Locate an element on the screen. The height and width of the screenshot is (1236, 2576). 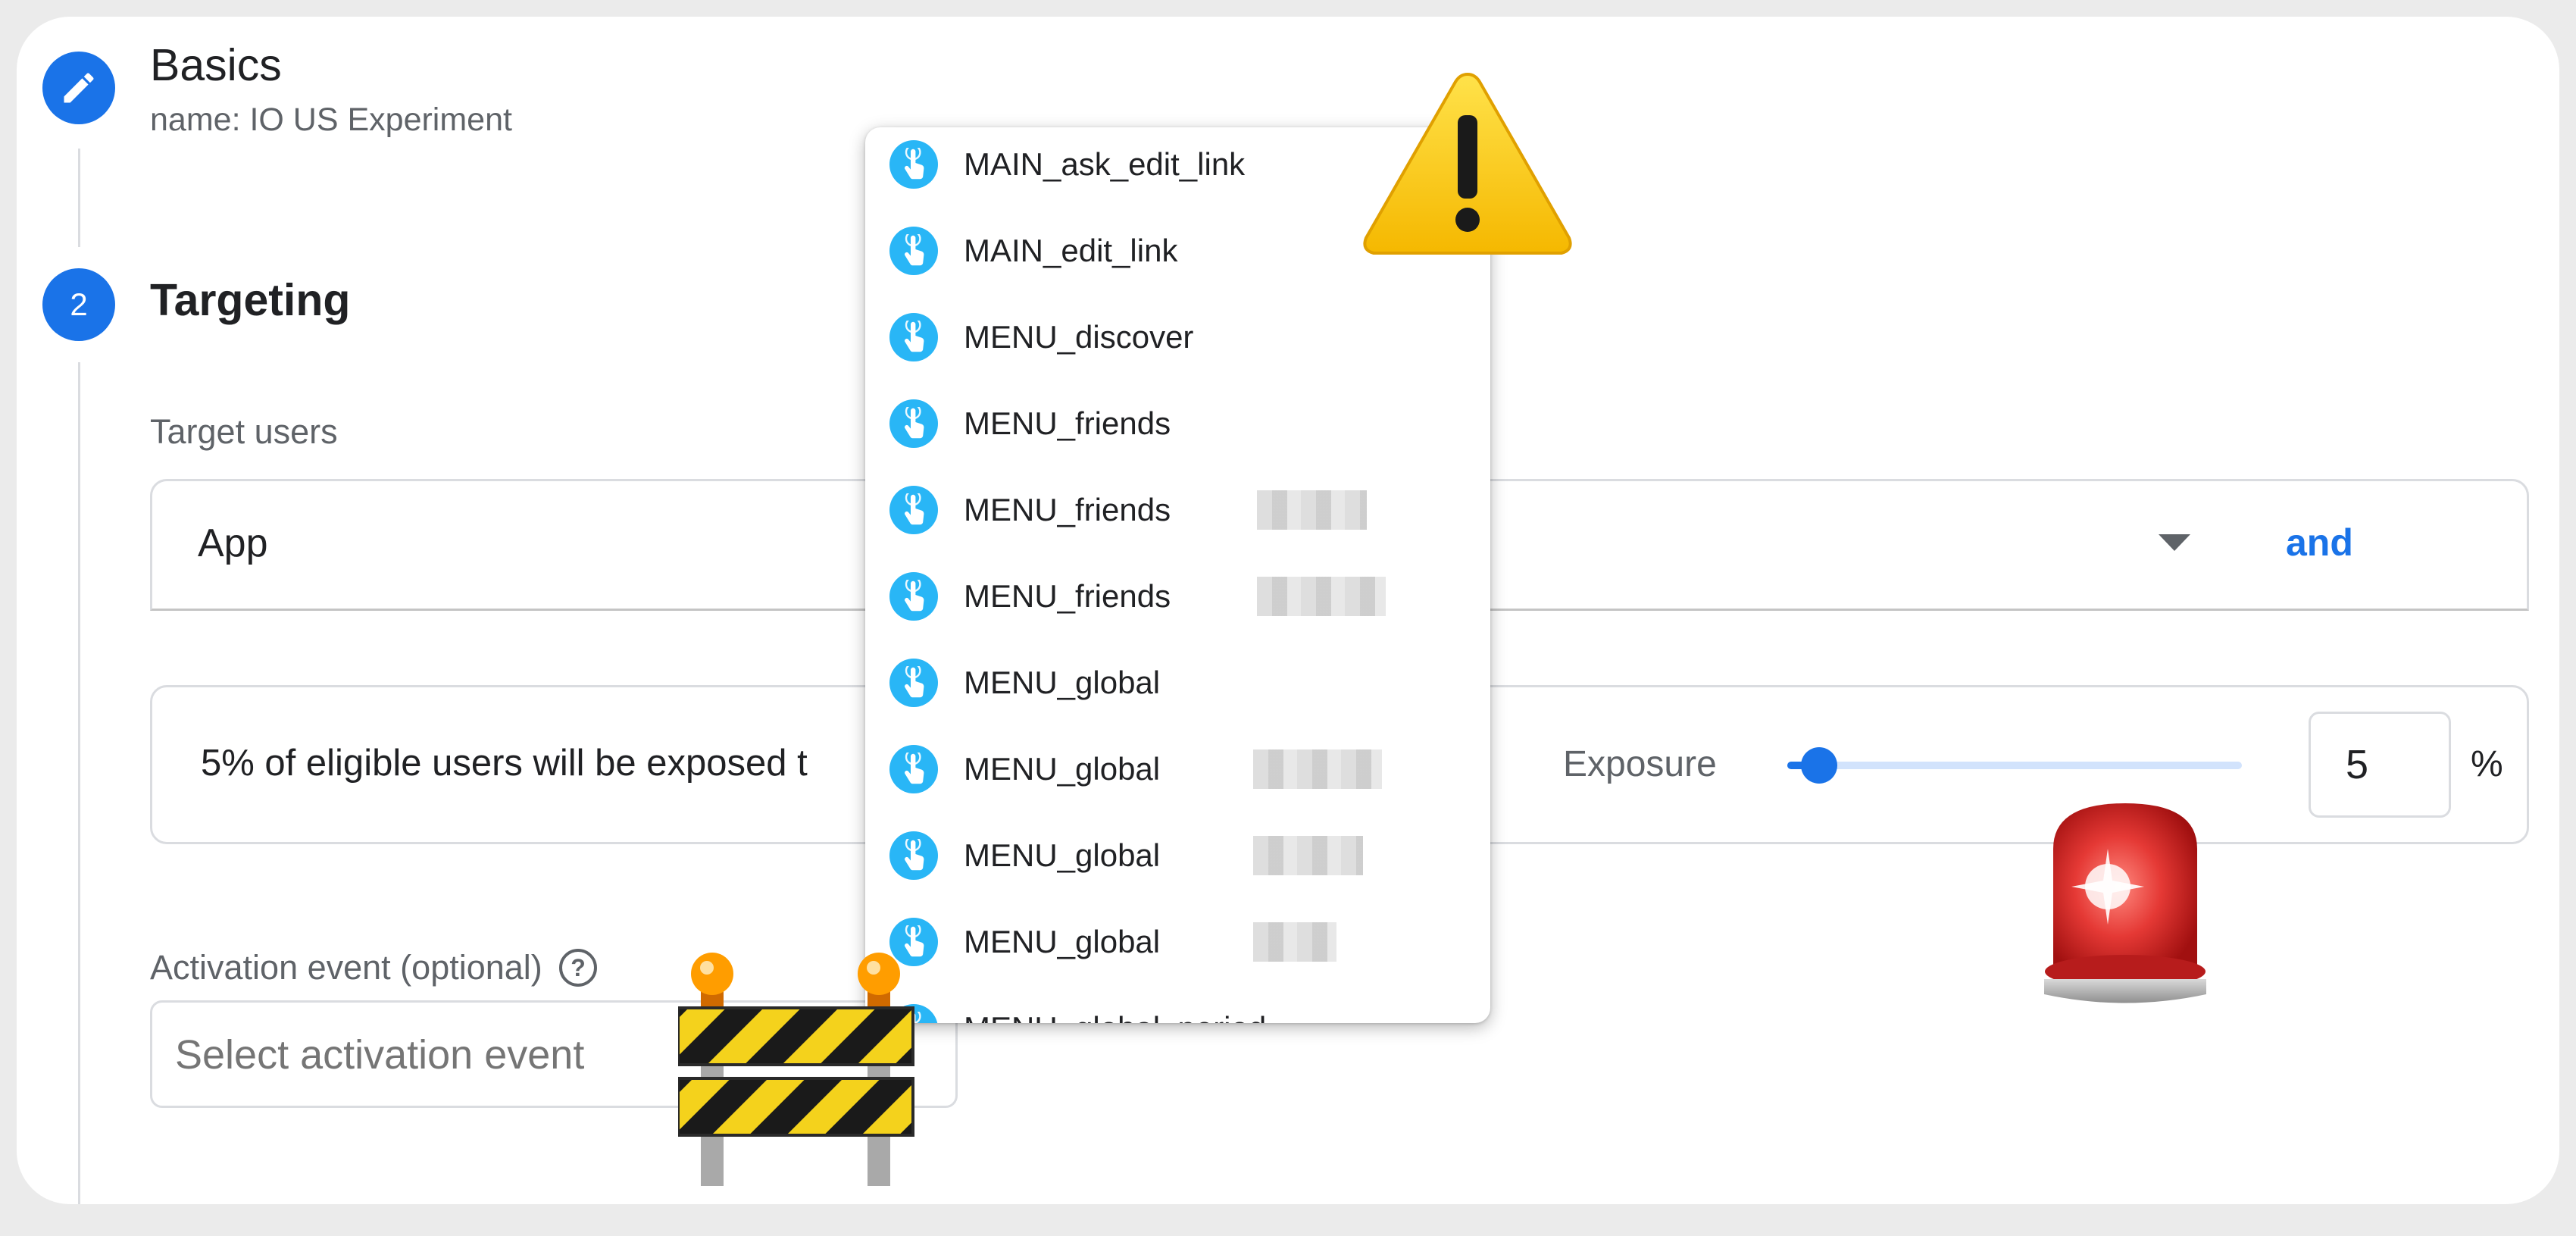
warning-sign-icon is located at coordinates (1467, 163).